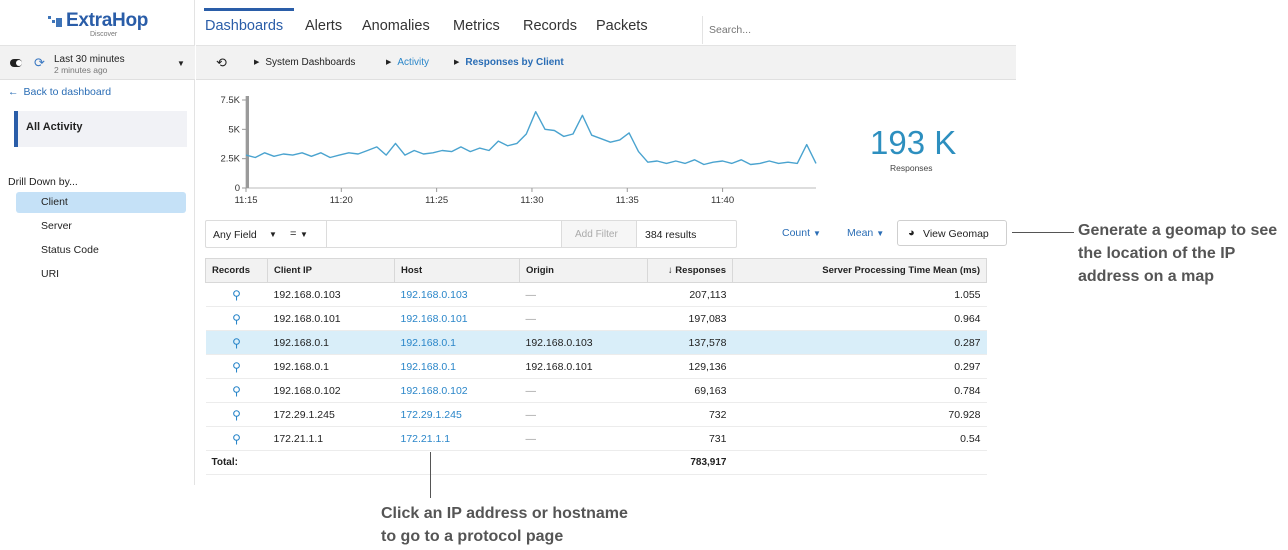 The width and height of the screenshot is (1288, 550). I want to click on client-ip-cell: 192.168.0.103, so click(331, 294).